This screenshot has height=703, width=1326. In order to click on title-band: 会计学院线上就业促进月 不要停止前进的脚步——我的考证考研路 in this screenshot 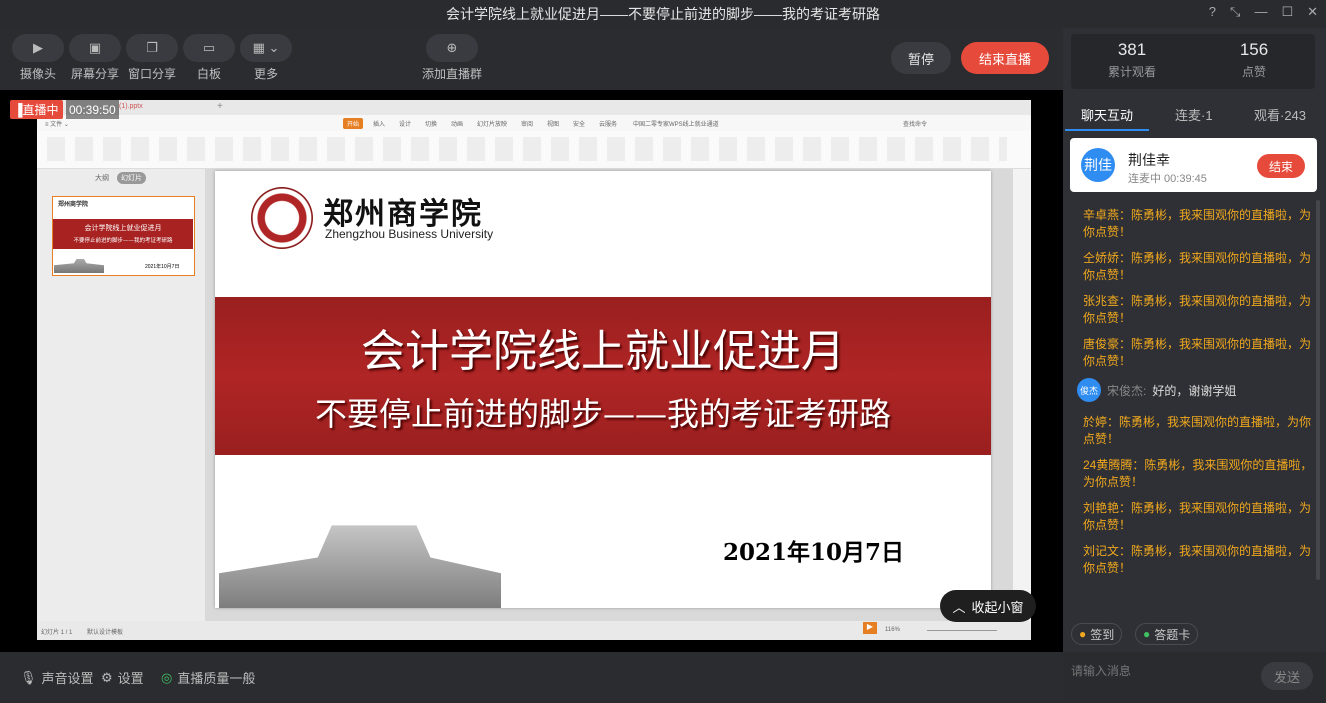, I will do `click(603, 376)`.